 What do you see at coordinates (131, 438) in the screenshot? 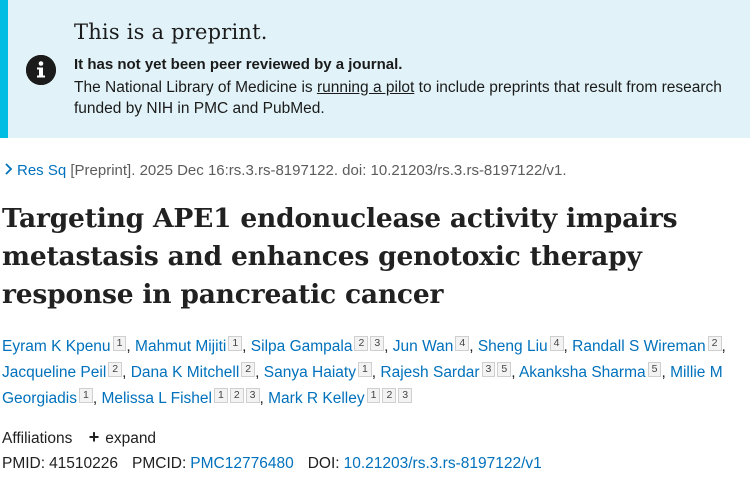
I see `expand-label: expand` at bounding box center [131, 438].